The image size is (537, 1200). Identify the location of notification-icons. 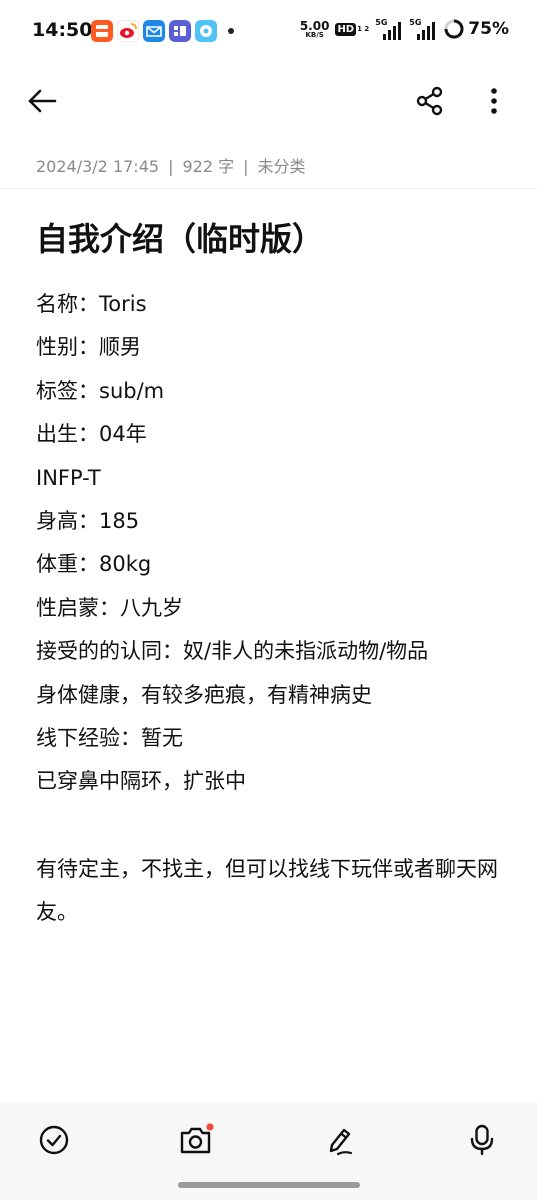
(162, 31).